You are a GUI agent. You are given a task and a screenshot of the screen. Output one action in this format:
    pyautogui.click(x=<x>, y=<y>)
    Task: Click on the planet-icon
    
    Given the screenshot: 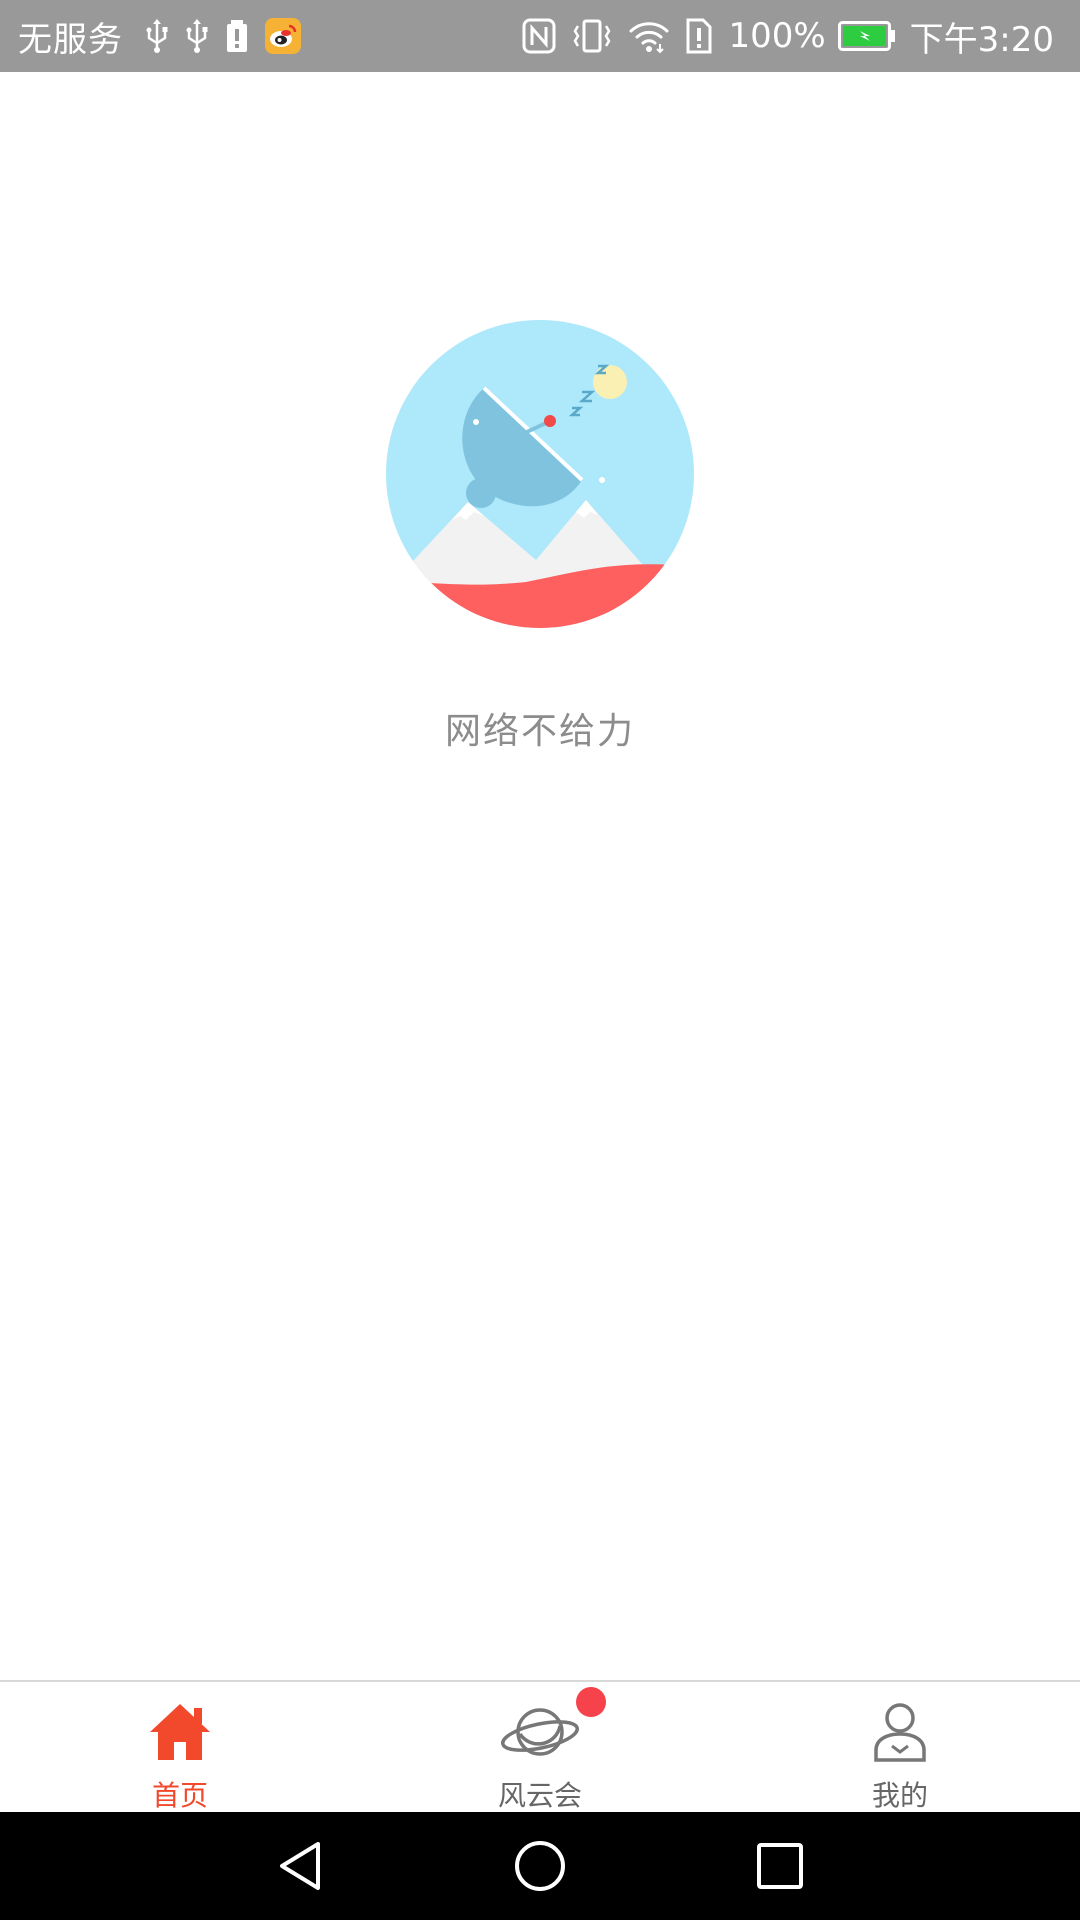 What is the action you would take?
    pyautogui.click(x=540, y=1732)
    